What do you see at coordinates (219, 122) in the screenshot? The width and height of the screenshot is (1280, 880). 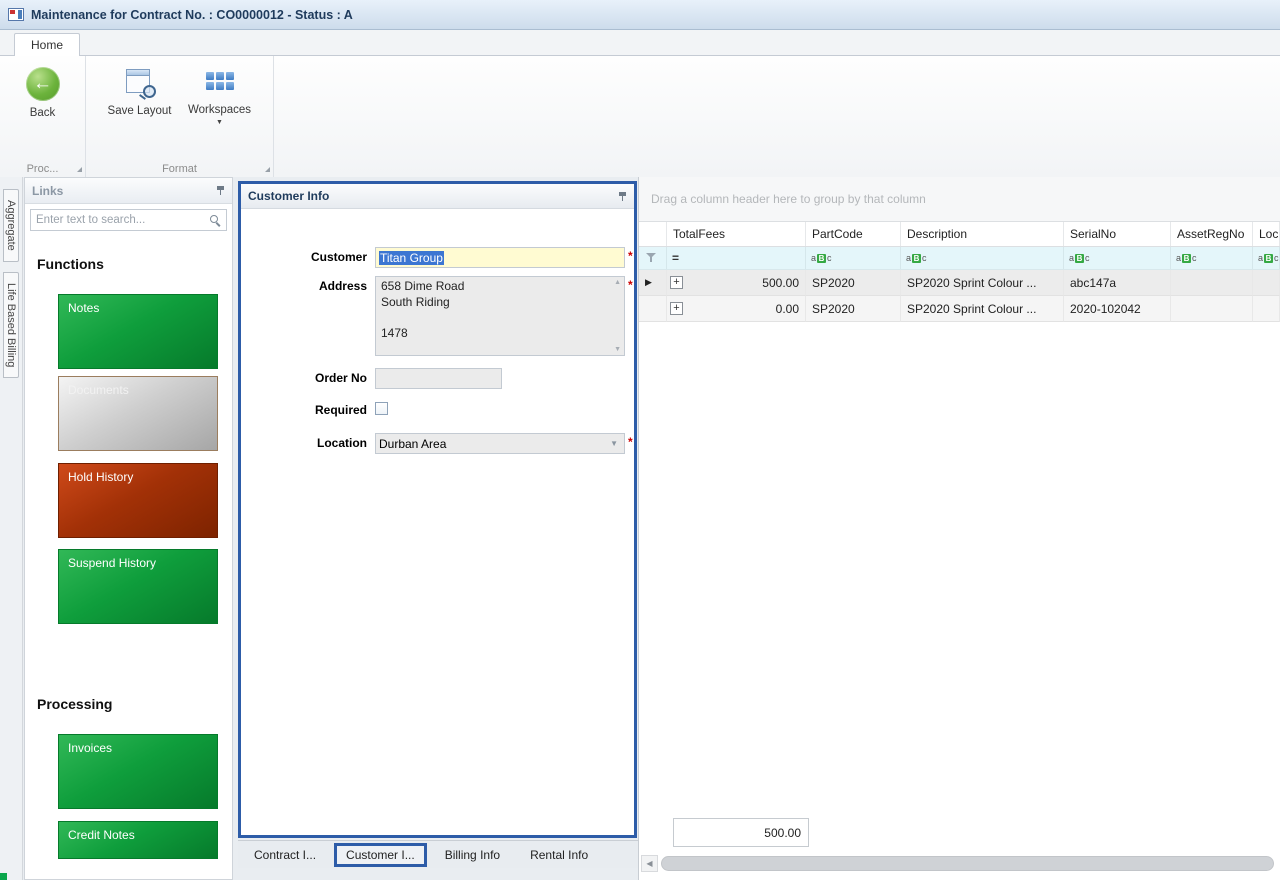 I see `dropdown-caret-icon: ▼` at bounding box center [219, 122].